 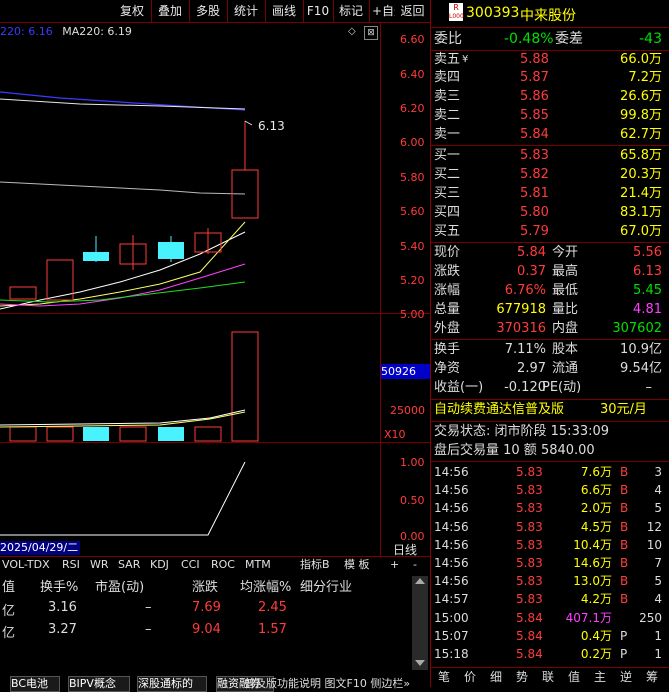 What do you see at coordinates (35, 684) in the screenshot?
I see `tab-bc-battery: BC电池` at bounding box center [35, 684].